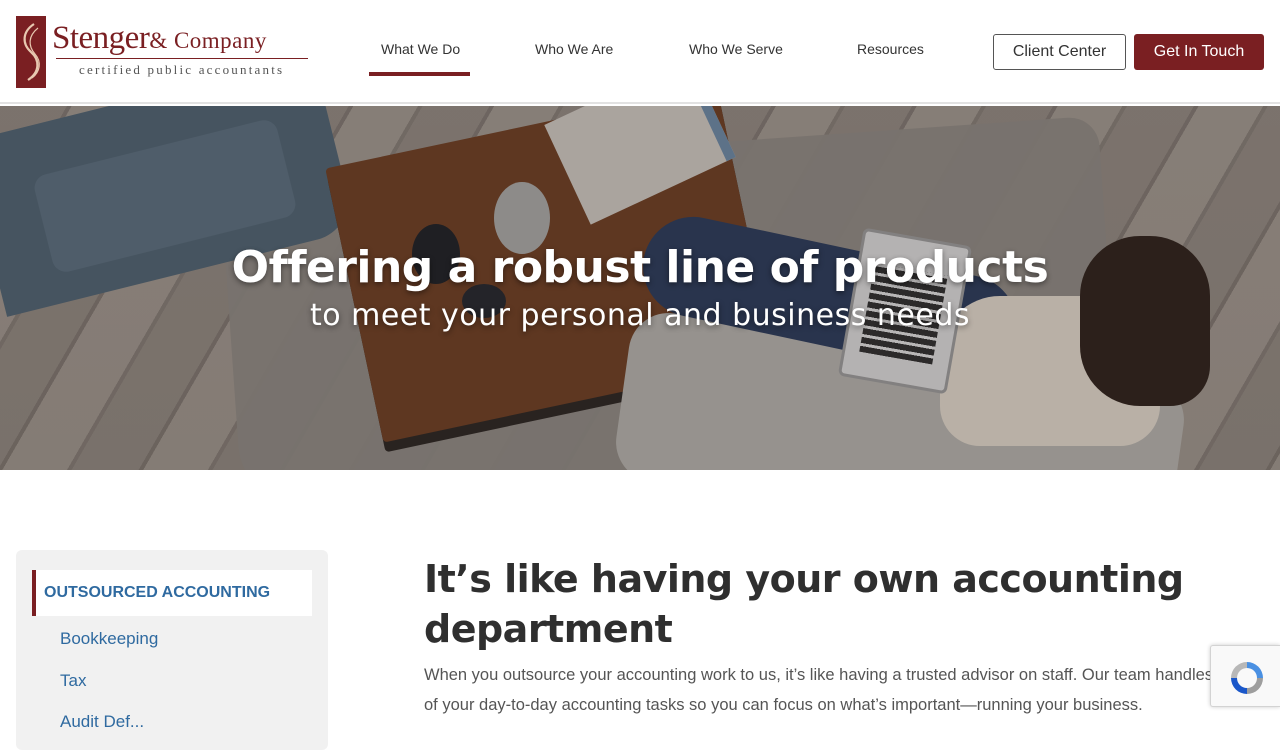  I want to click on sidebar-item-tax: Tax, so click(73, 681).